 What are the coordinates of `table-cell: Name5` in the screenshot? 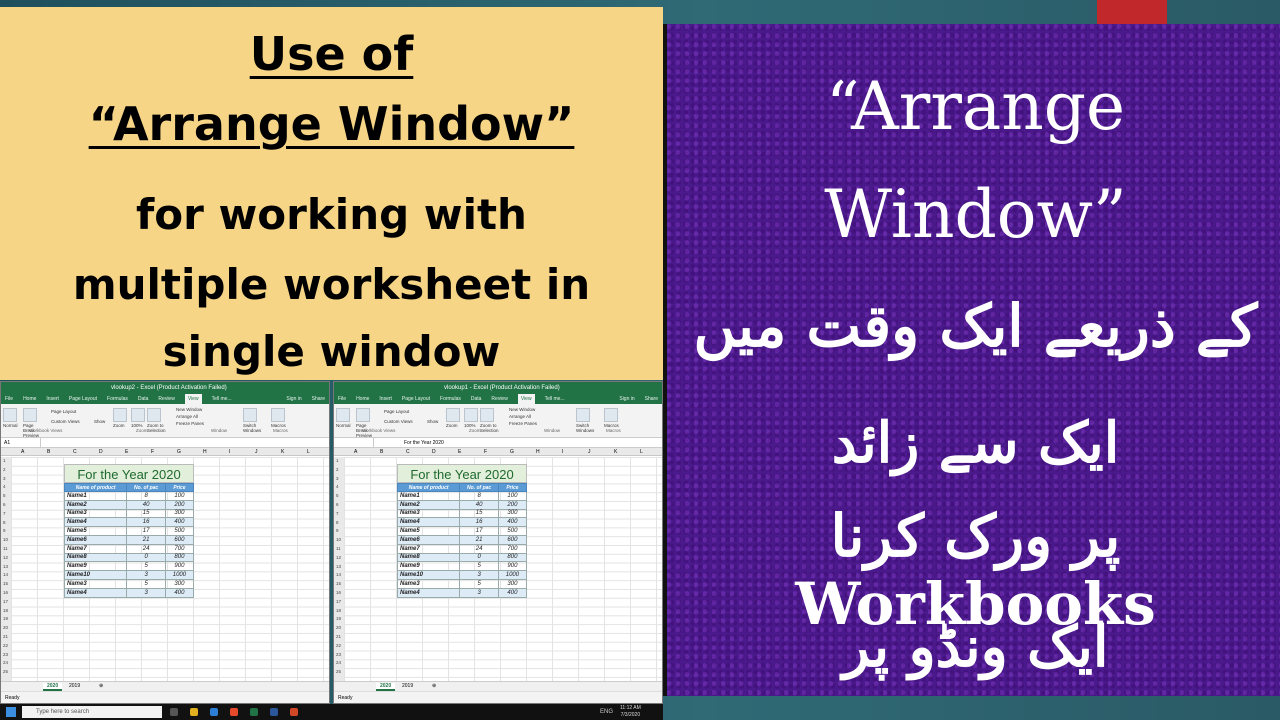 It's located at (95, 531).